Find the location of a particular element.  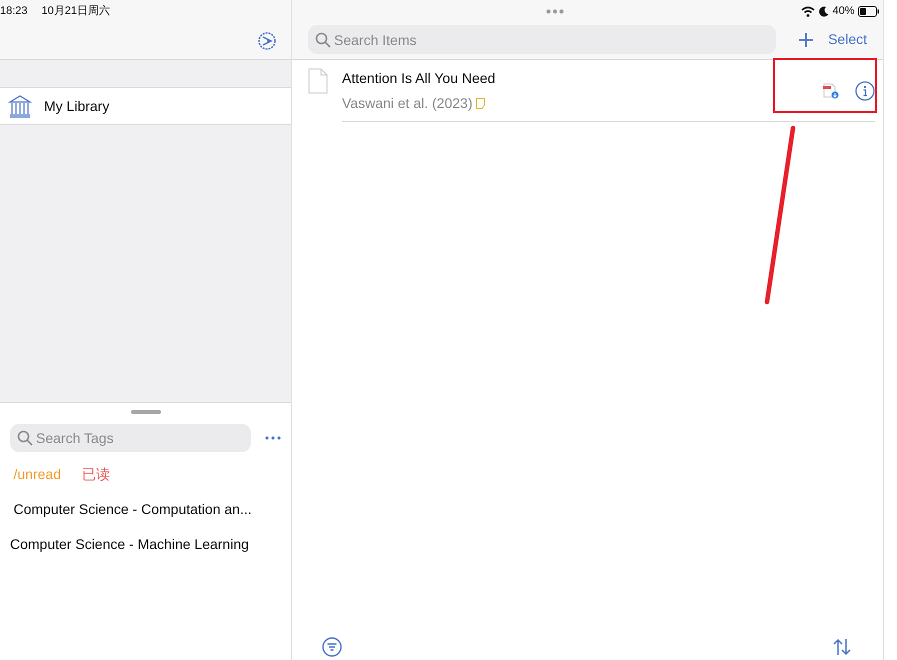

status-date: 10月21日周六 is located at coordinates (76, 11).